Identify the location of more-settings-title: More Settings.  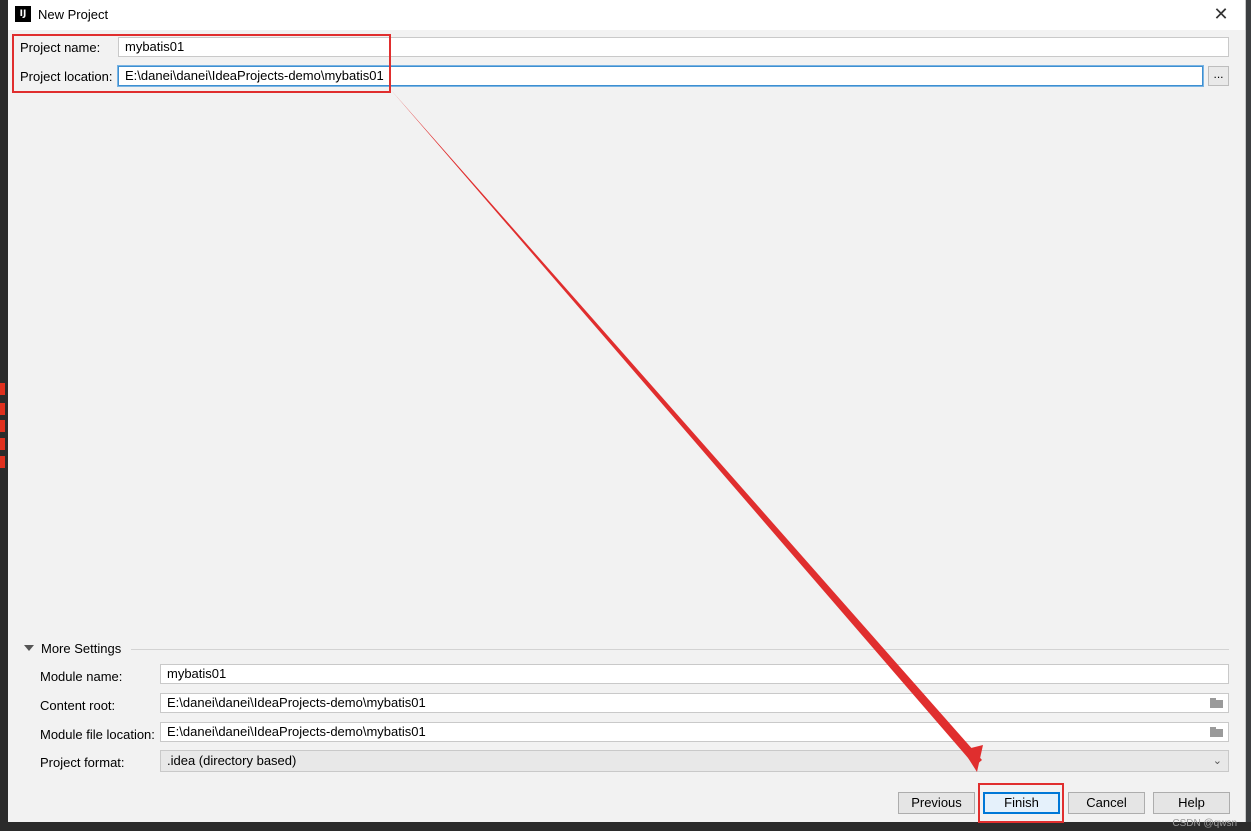
(81, 648).